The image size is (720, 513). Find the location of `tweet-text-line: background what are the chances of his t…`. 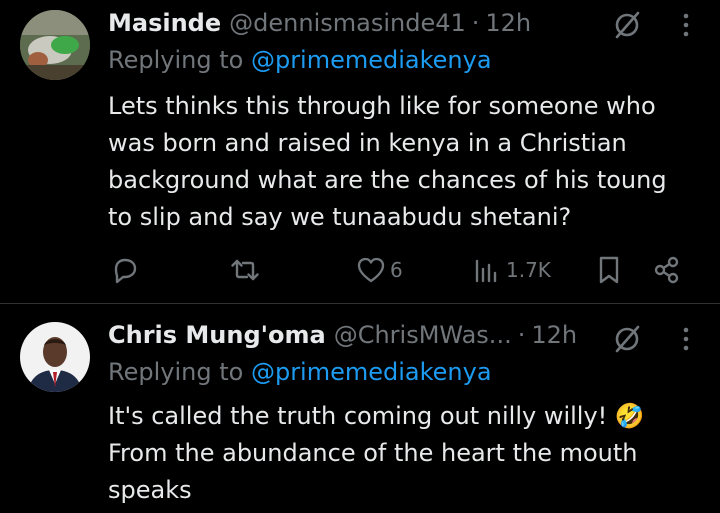

tweet-text-line: background what are the chances of his t… is located at coordinates (387, 180).